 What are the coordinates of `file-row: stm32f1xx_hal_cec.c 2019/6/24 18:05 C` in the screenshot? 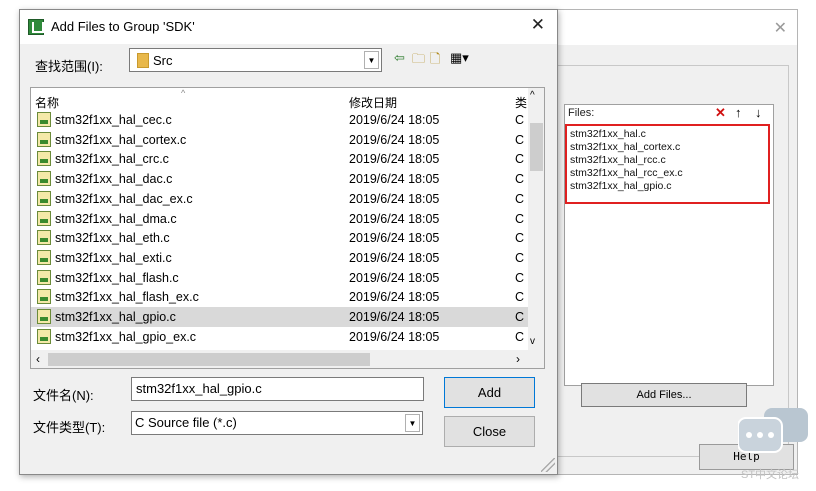 It's located at (279, 120).